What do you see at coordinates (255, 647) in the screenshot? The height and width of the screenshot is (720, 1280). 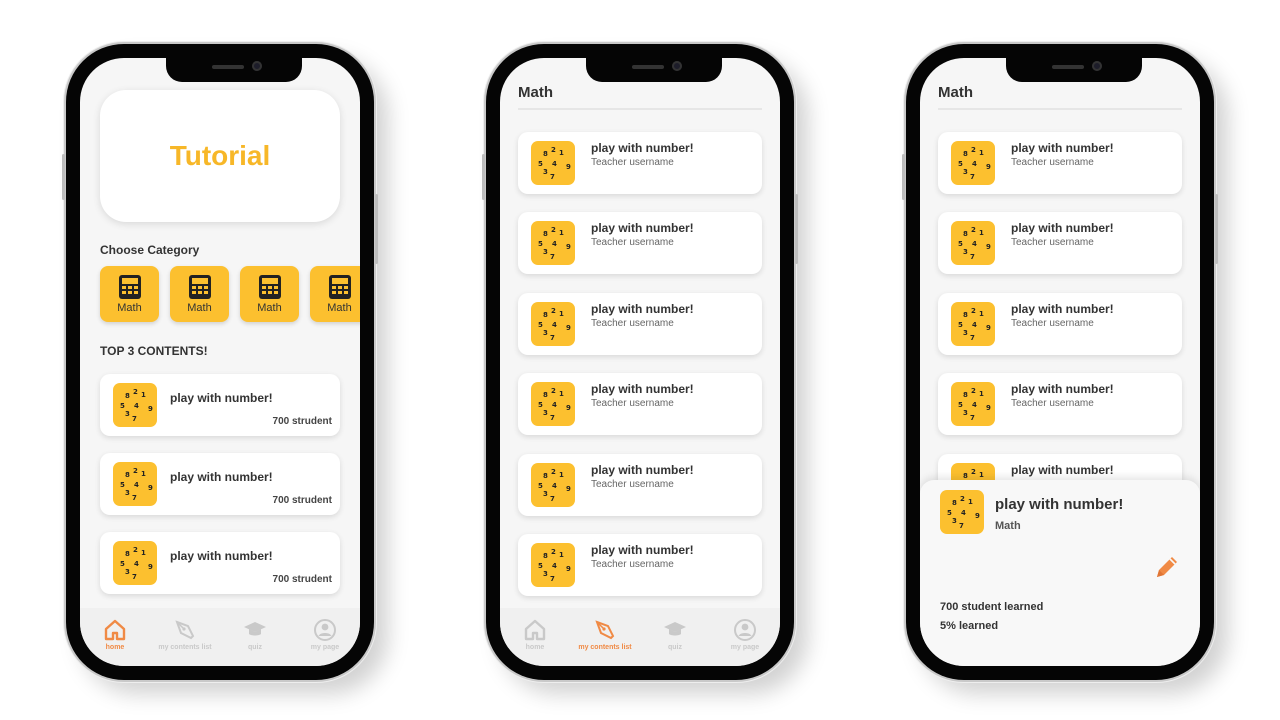 I see `nav-label: quiz` at bounding box center [255, 647].